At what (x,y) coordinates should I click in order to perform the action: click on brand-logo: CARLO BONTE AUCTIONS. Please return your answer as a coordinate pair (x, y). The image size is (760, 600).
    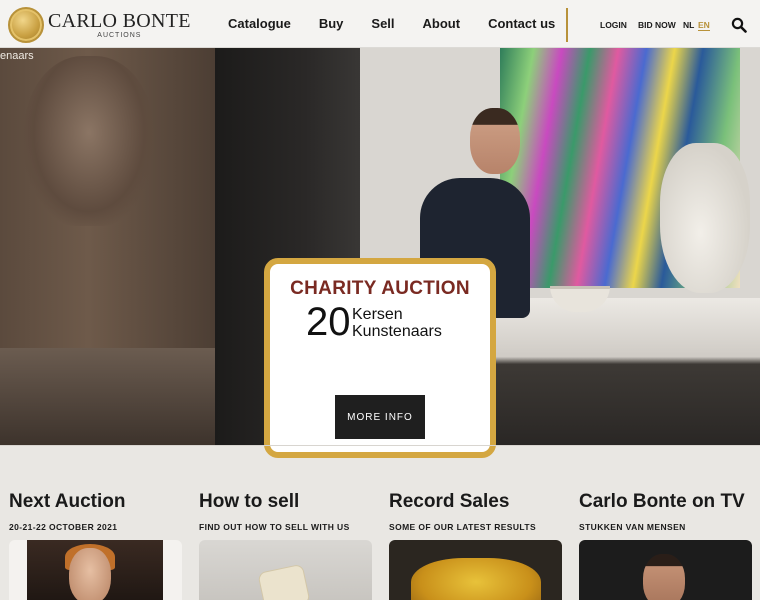
    Looking at the image, I should click on (99, 25).